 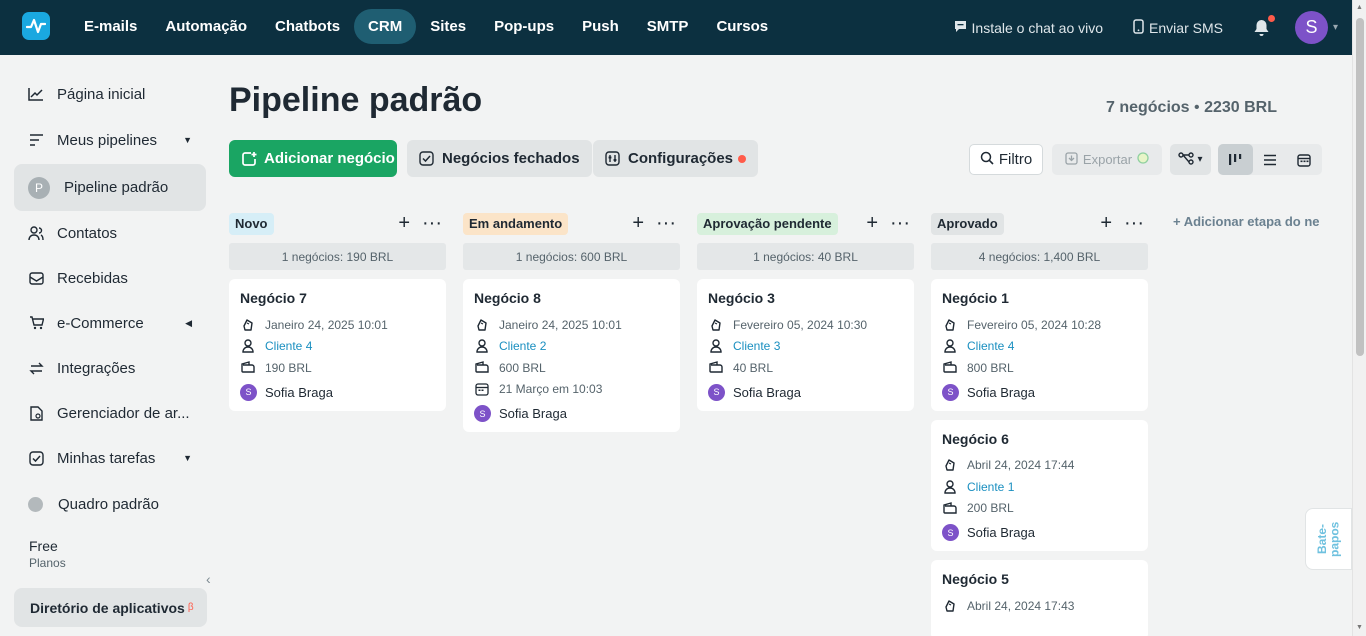 What do you see at coordinates (742, 26) in the screenshot?
I see `nav-cursos: Cursos` at bounding box center [742, 26].